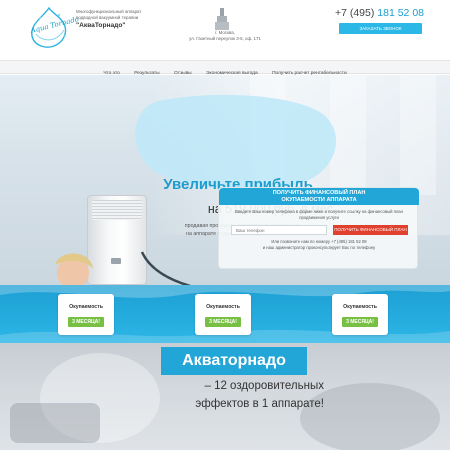  What do you see at coordinates (101, 25) in the screenshot?
I see `company-name: "АкваТорнадо"` at bounding box center [101, 25].